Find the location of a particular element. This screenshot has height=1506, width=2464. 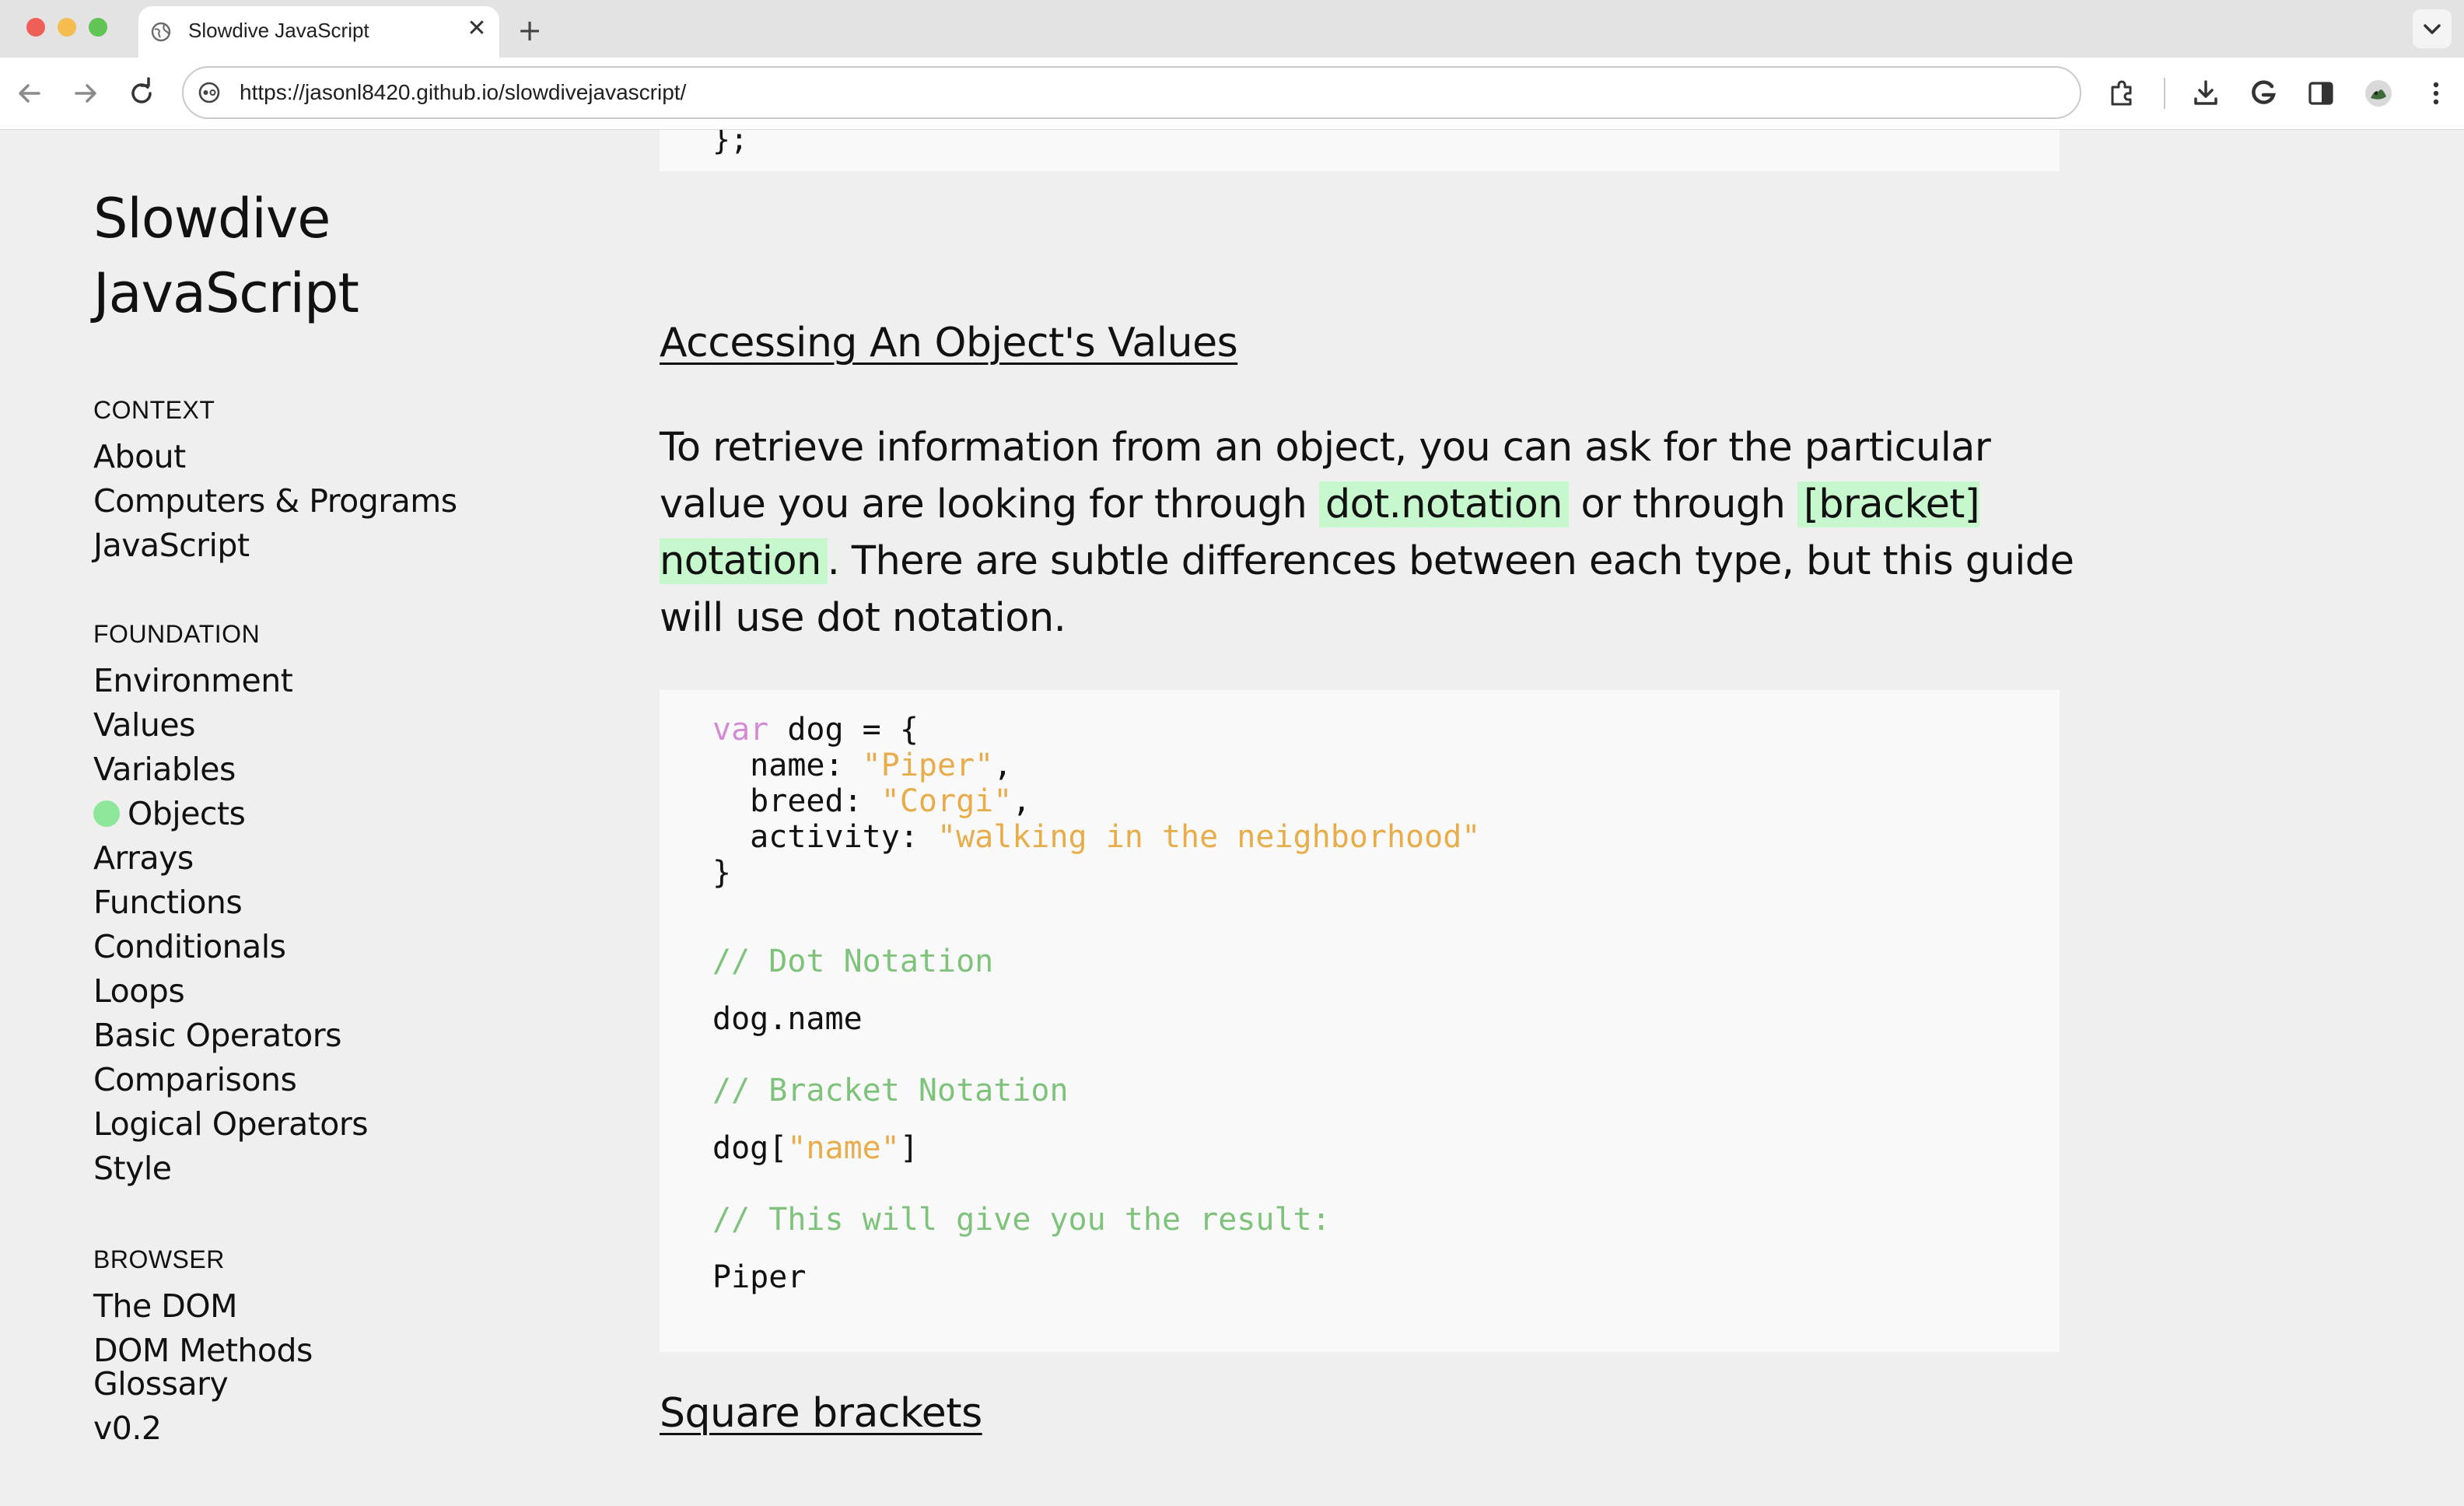

nav-link-basic-operators: Basic Operators is located at coordinates (231, 1036).